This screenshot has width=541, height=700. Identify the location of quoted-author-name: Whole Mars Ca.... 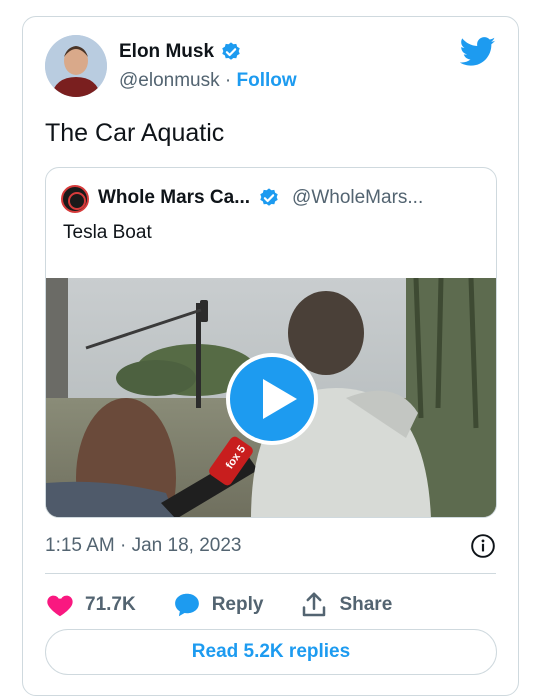
(174, 198).